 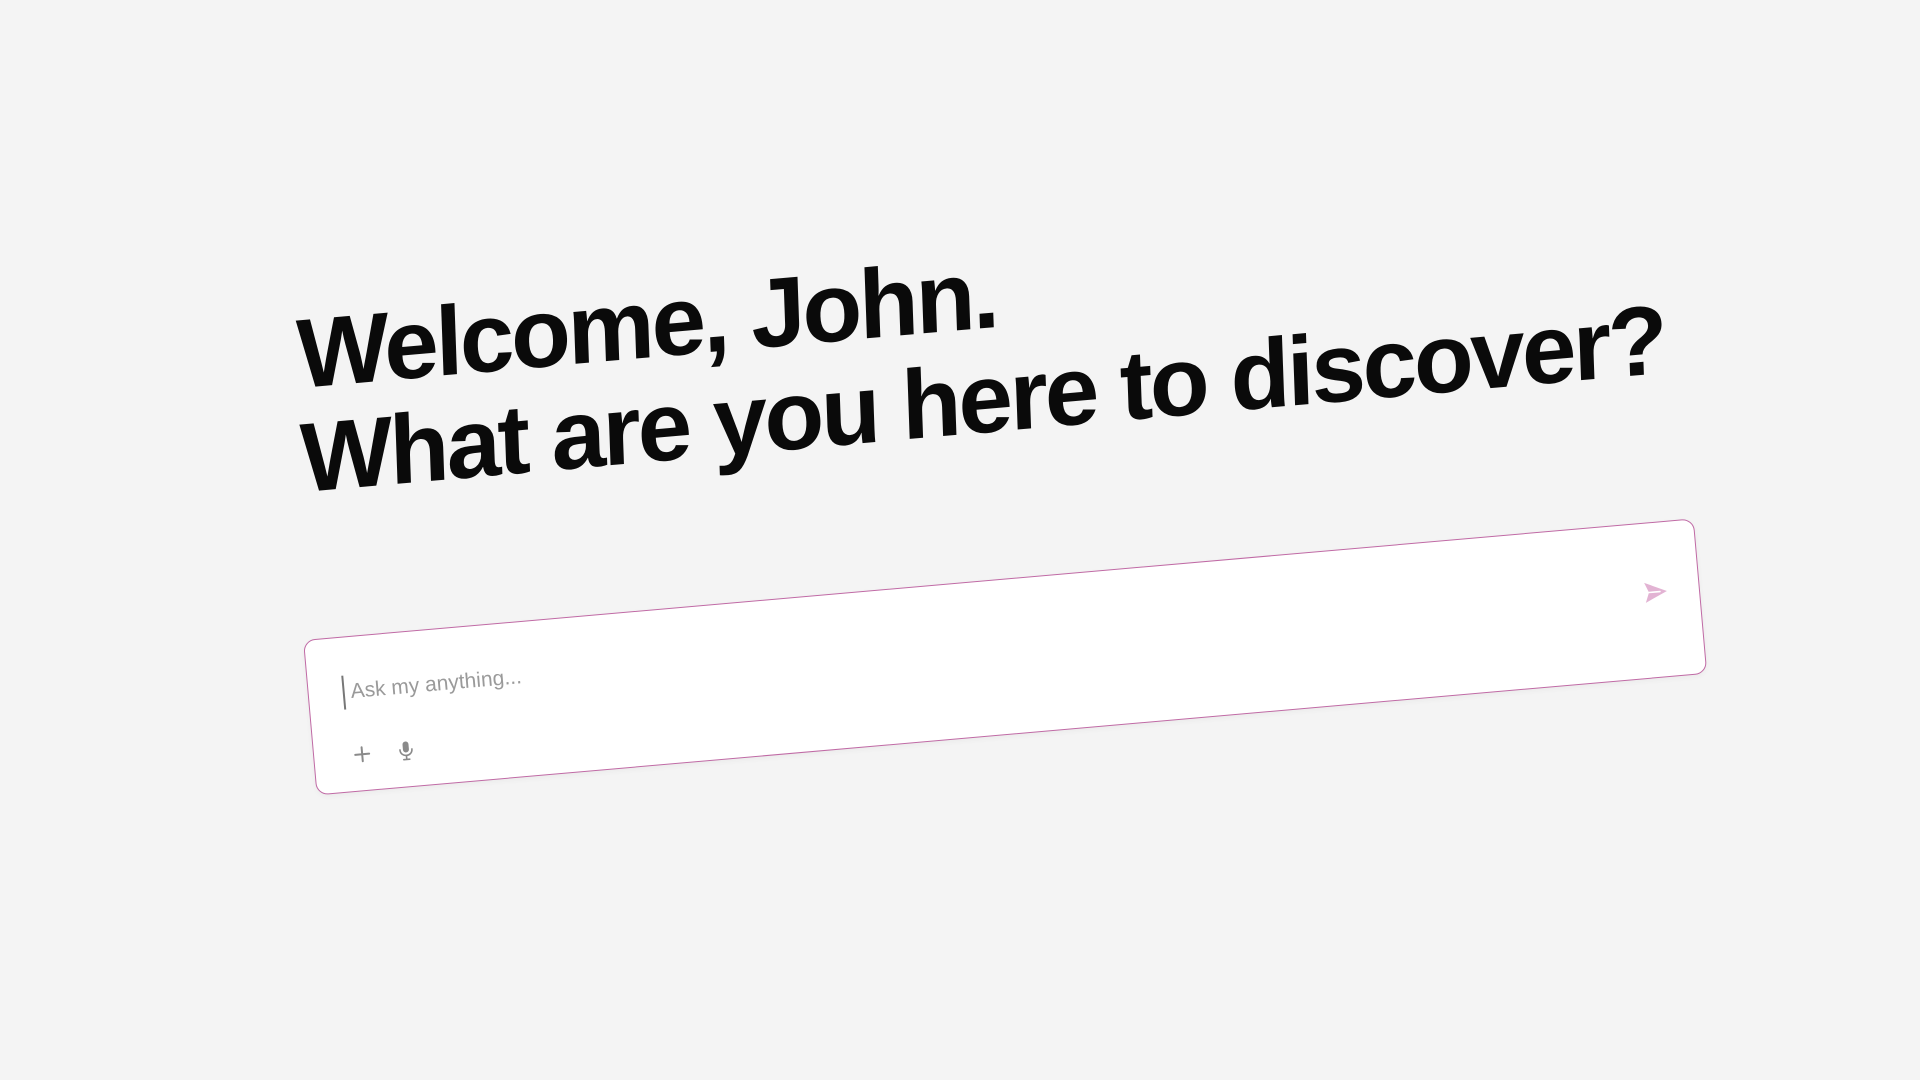 I want to click on plus-icon, so click(x=362, y=754).